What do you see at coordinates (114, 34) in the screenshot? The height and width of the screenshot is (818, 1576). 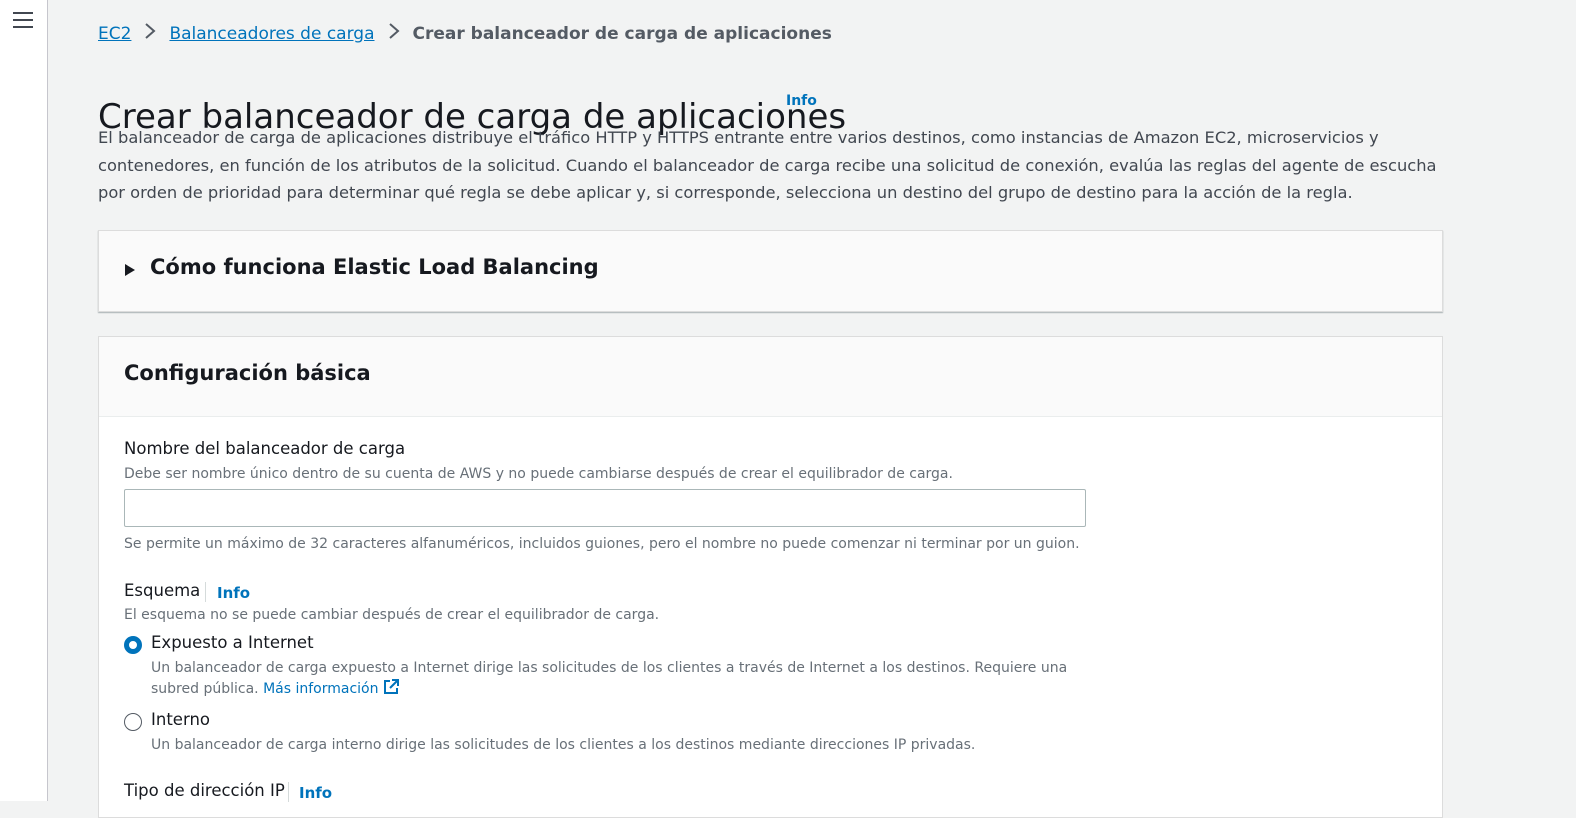 I see `breadcrumb-ec2: EC2` at bounding box center [114, 34].